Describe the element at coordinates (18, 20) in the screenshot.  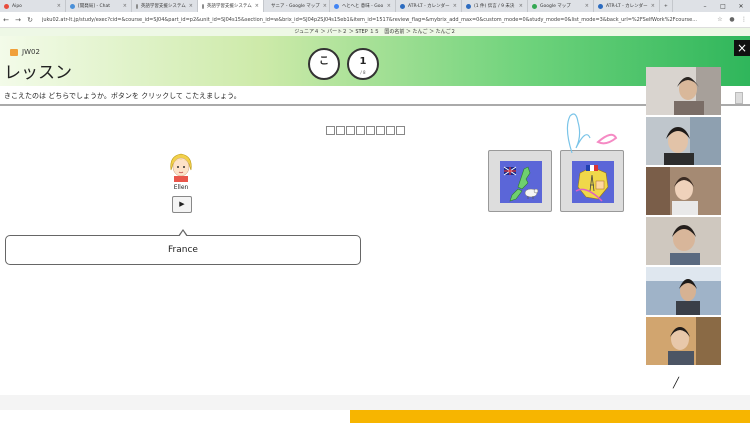
I see `forward-arrow-icon: →` at that location.